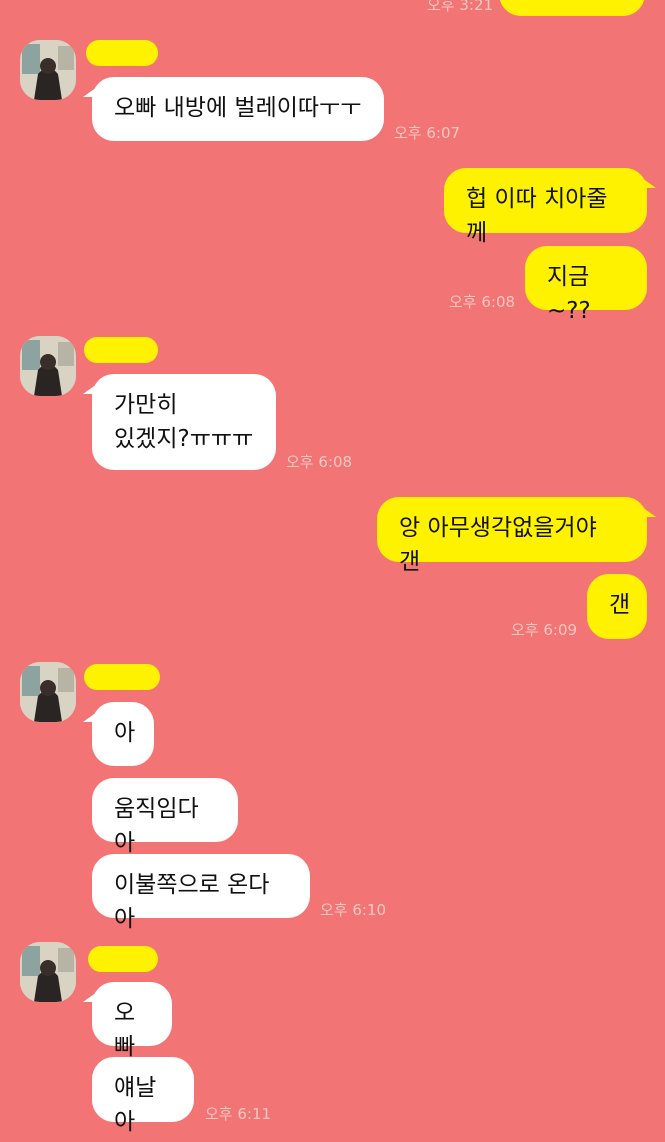  Describe the element at coordinates (427, 133) in the screenshot. I see `timestamp: 오후 6:07` at that location.